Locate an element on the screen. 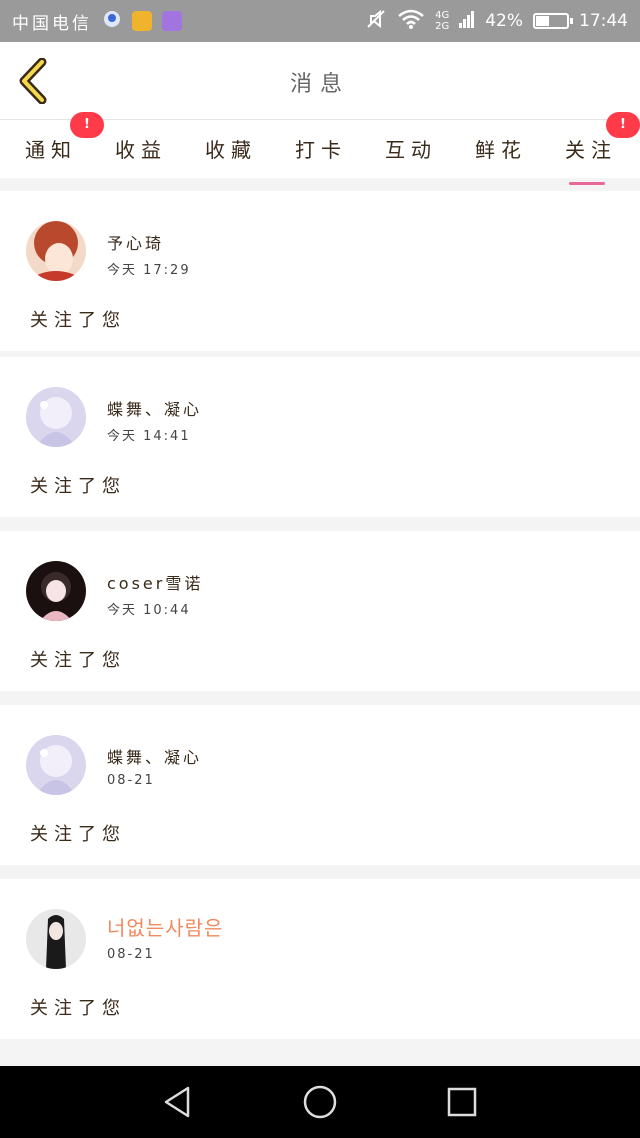 This screenshot has height=1138, width=640. nav-home-button is located at coordinates (320, 1102).